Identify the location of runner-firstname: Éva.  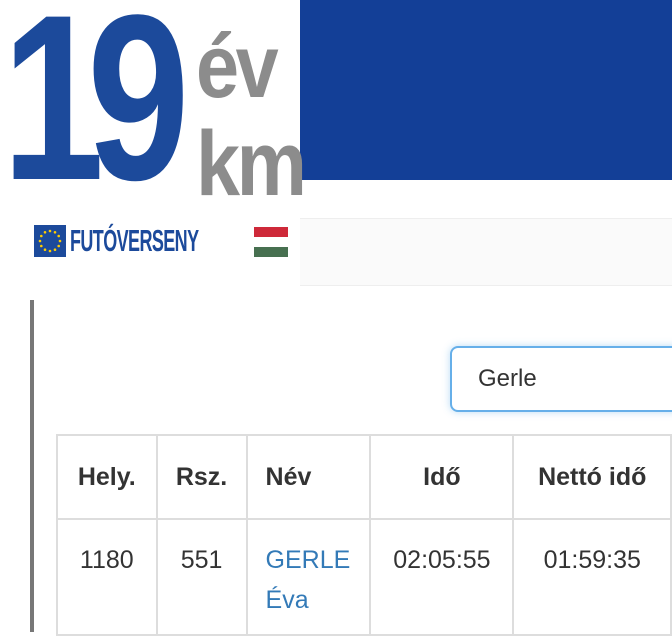
(287, 600).